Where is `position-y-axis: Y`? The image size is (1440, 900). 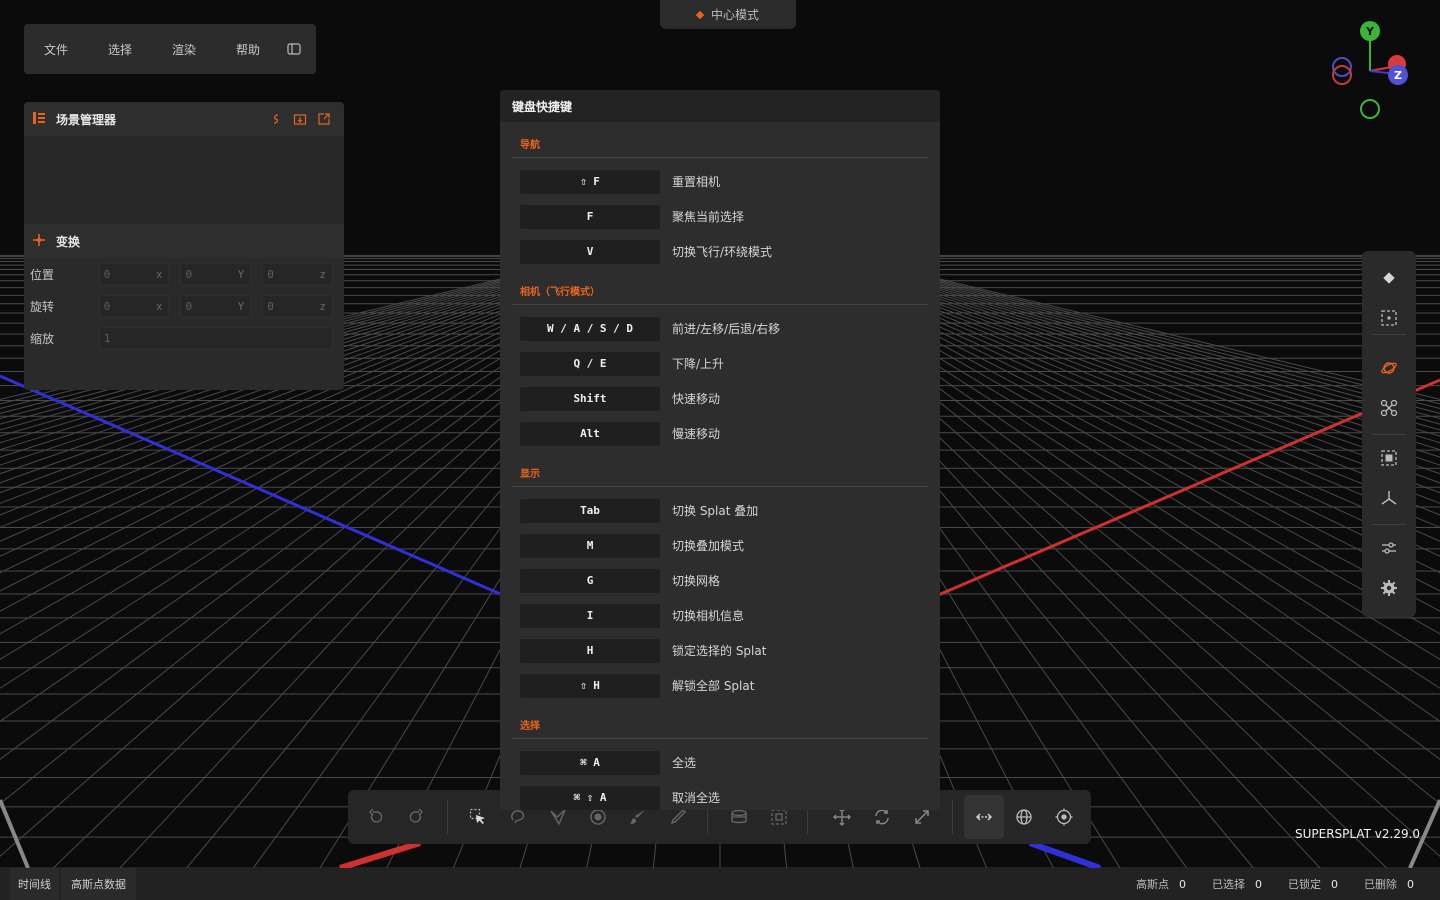 position-y-axis: Y is located at coordinates (241, 274).